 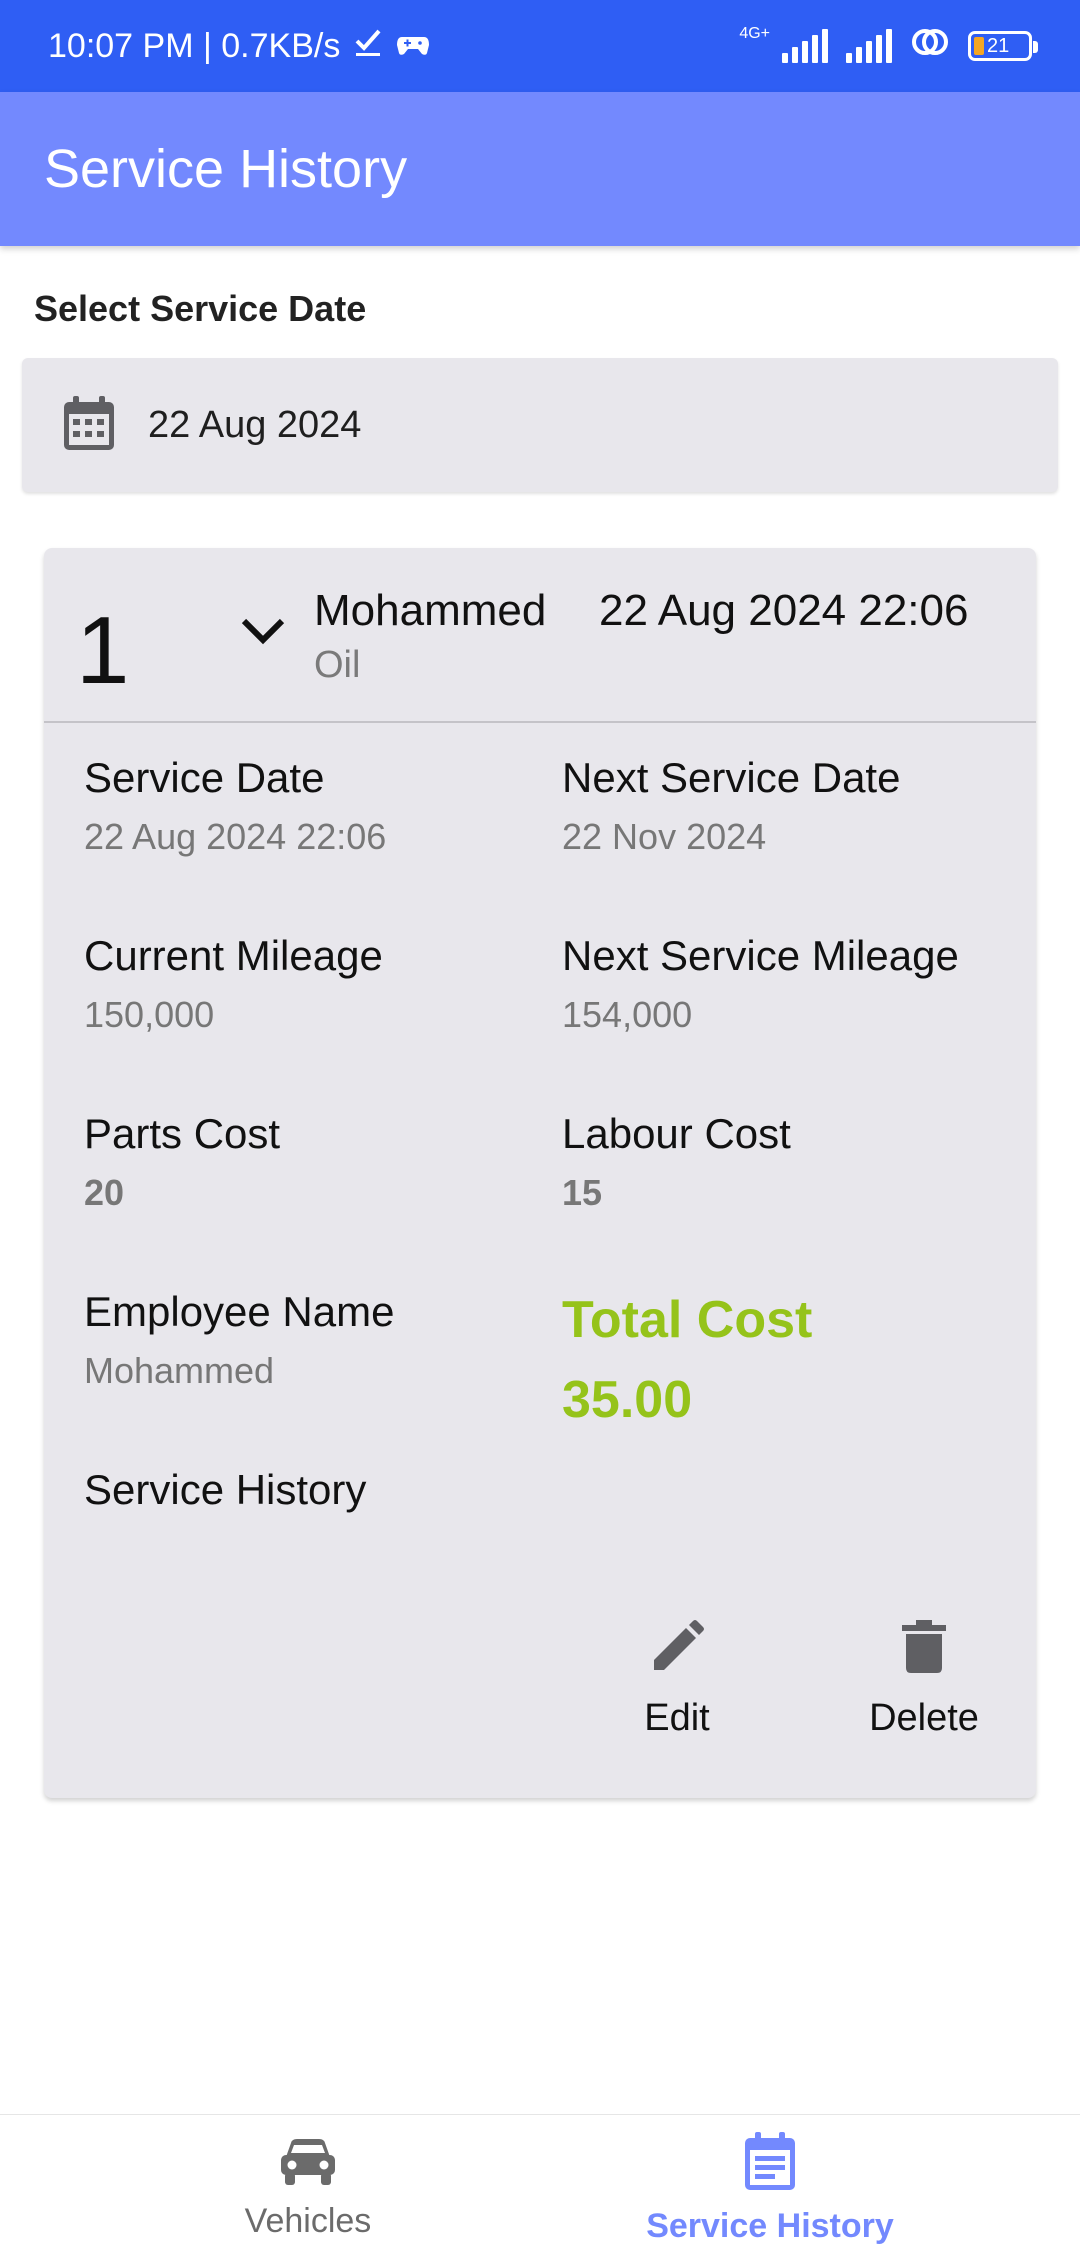 What do you see at coordinates (239, 1340) in the screenshot?
I see `employee-name-field: Employee Name Mohammed` at bounding box center [239, 1340].